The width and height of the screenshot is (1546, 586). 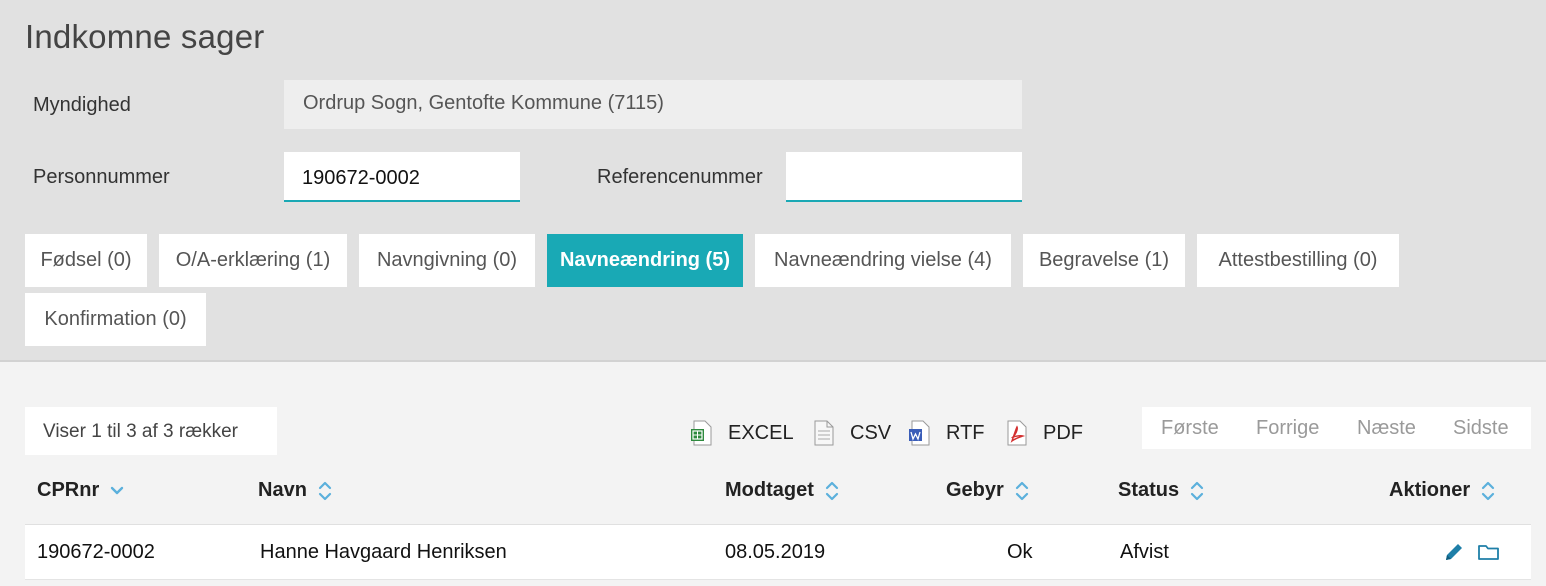 I want to click on folder-icon, so click(x=1489, y=554).